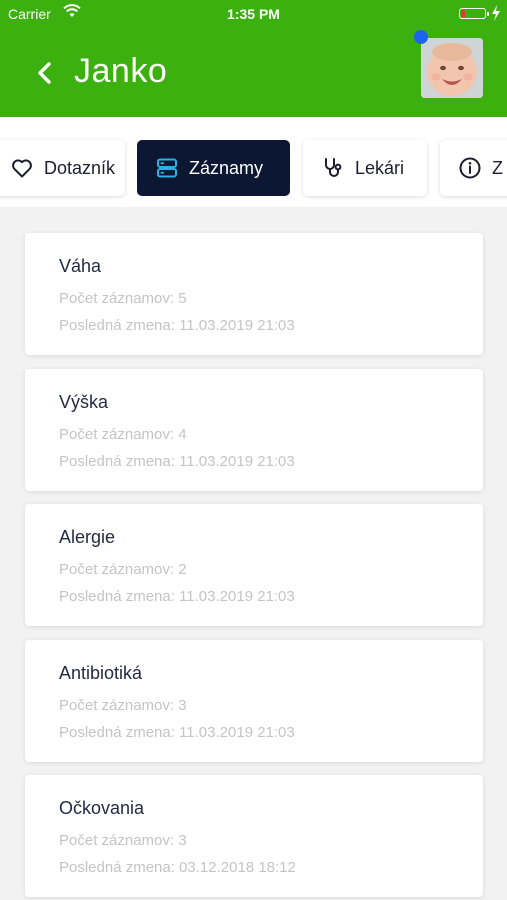 Image resolution: width=507 pixels, height=900 pixels. What do you see at coordinates (123, 298) in the screenshot?
I see `record-count: Počet záznamov: 5` at bounding box center [123, 298].